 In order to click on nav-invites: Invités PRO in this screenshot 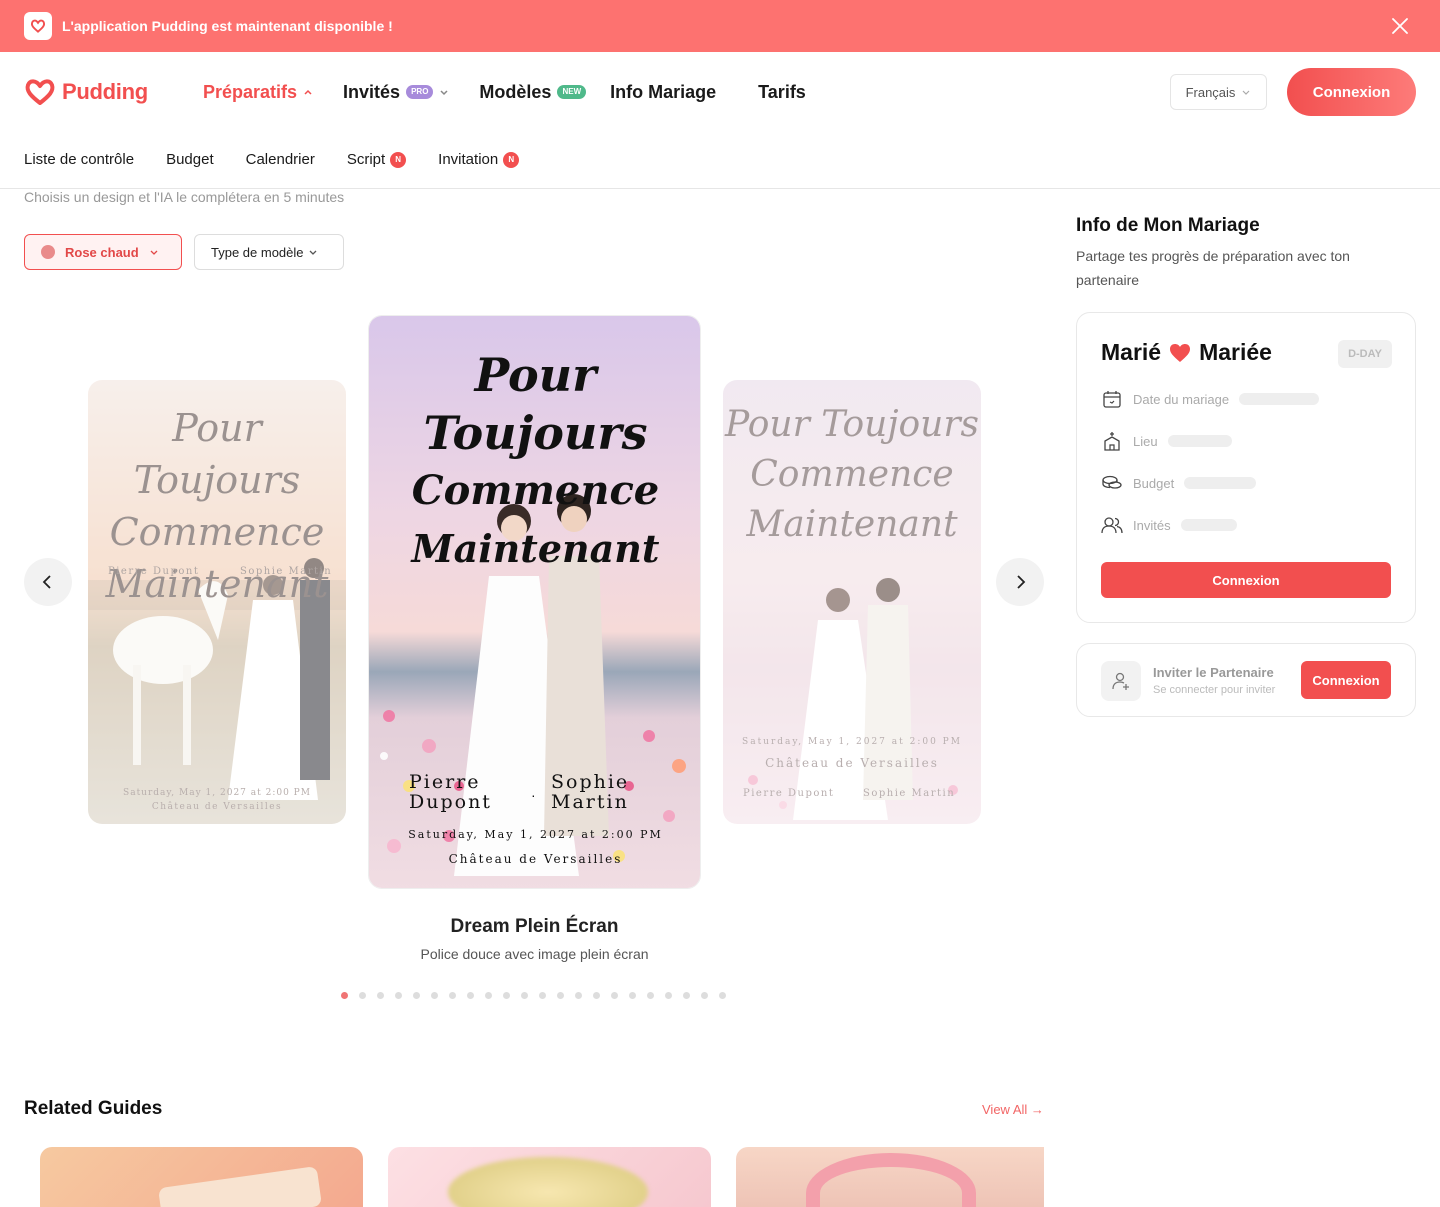, I will do `click(396, 92)`.